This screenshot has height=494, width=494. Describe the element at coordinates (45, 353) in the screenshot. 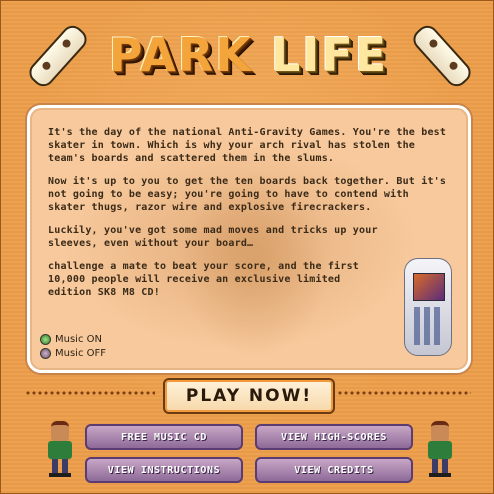

I see `radio-off-icon` at that location.